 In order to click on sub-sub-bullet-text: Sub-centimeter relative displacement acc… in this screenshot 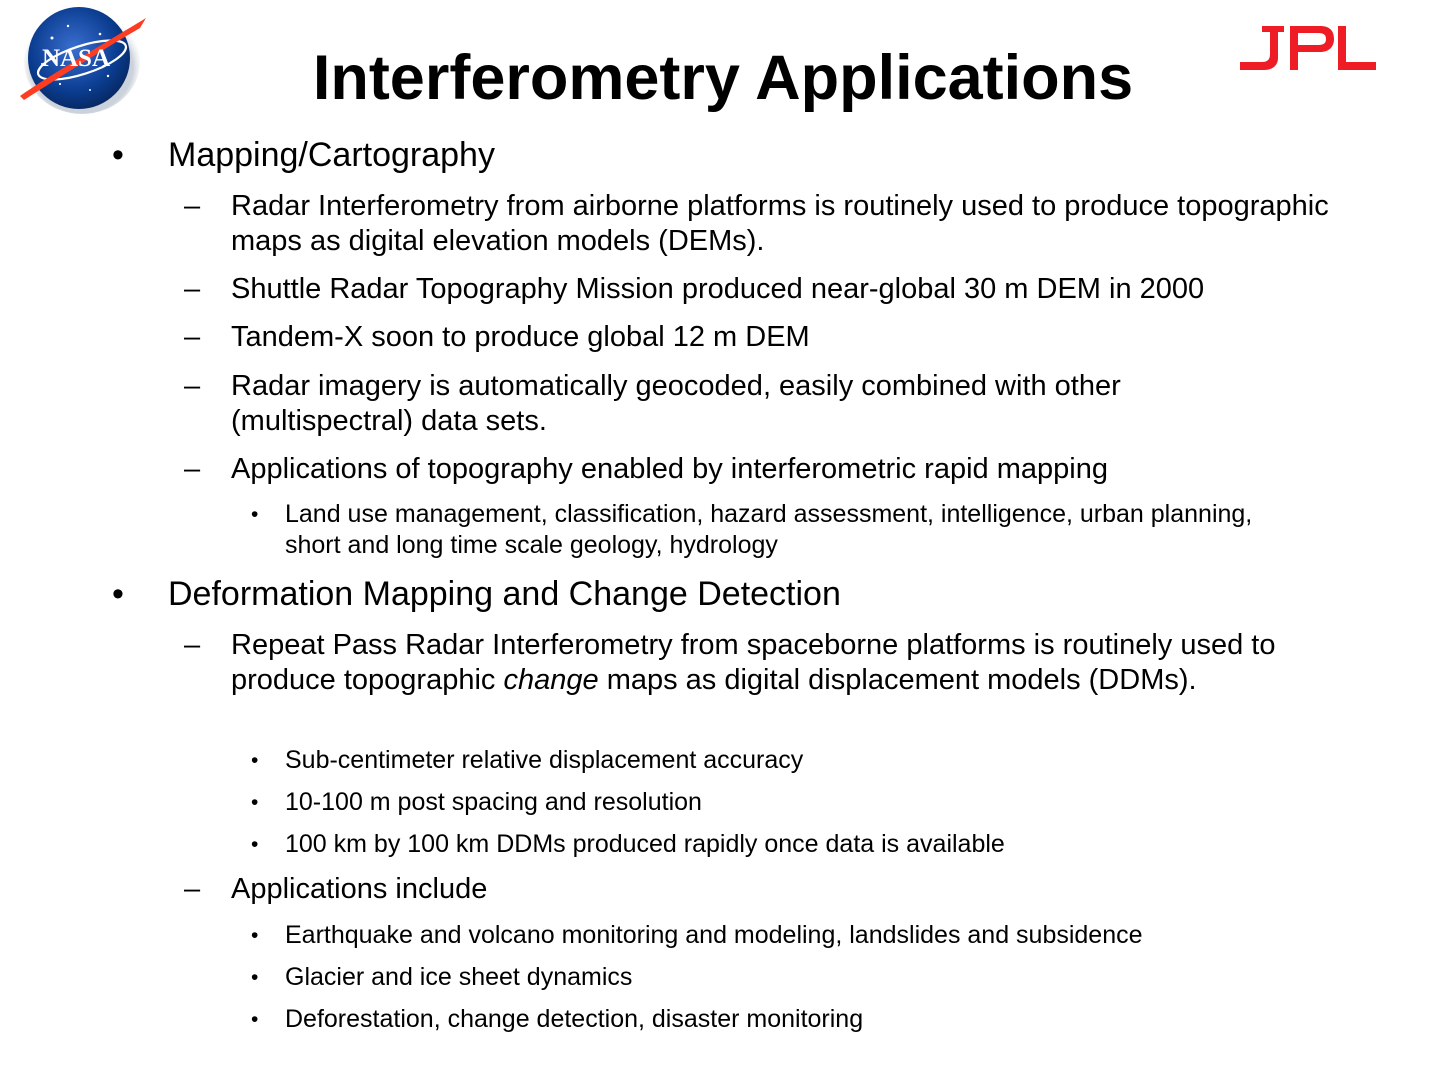, I will do `click(544, 760)`.